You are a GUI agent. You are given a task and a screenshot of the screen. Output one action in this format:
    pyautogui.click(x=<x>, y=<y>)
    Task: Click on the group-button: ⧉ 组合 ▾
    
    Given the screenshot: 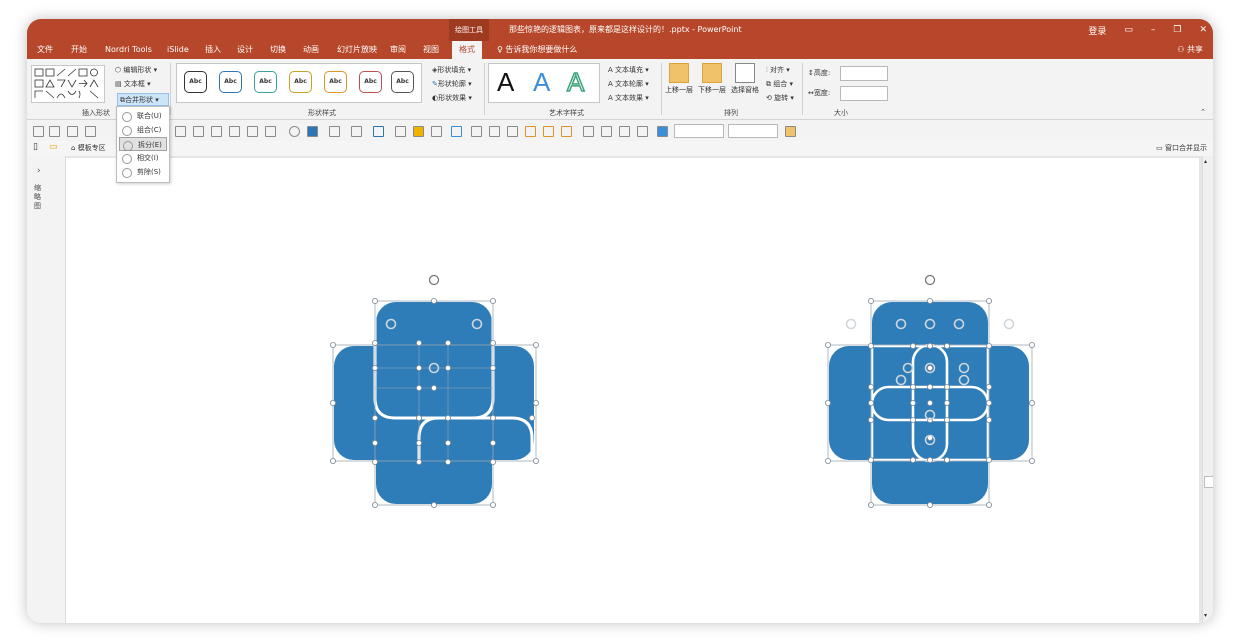 What is the action you would take?
    pyautogui.click(x=779, y=84)
    